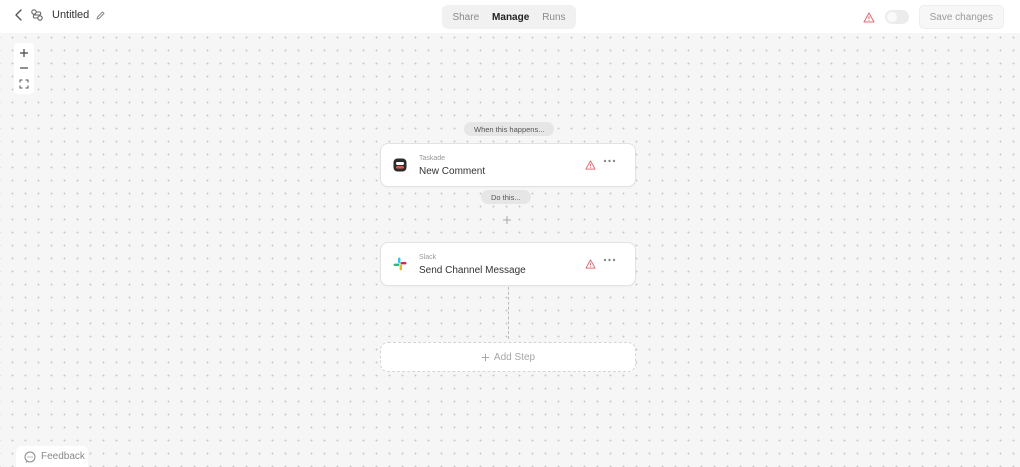 The width and height of the screenshot is (1020, 467). Describe the element at coordinates (485, 357) in the screenshot. I see `plus-icon` at that location.